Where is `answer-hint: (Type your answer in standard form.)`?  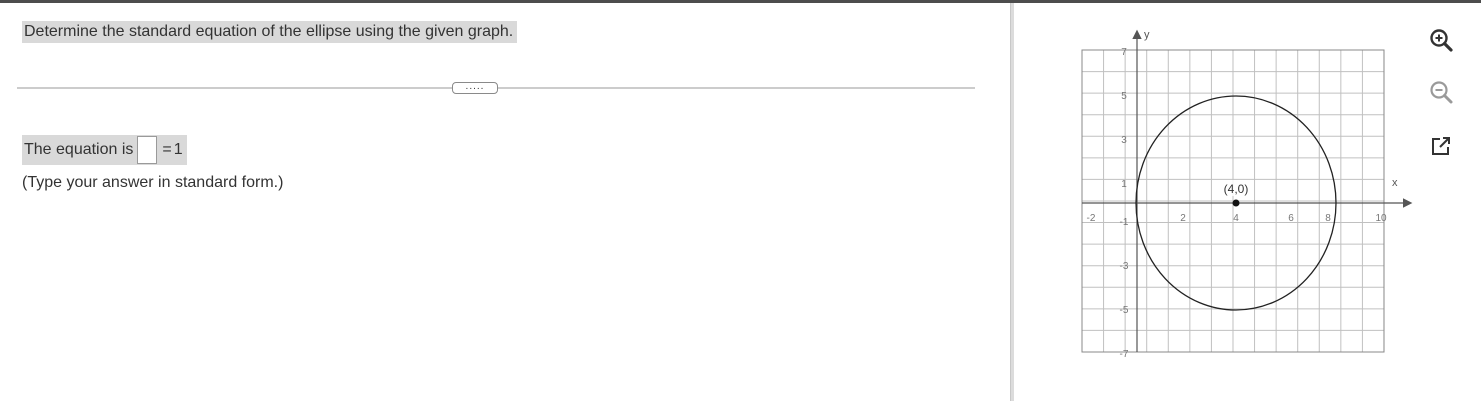
answer-hint: (Type your answer in standard form.) is located at coordinates (153, 182).